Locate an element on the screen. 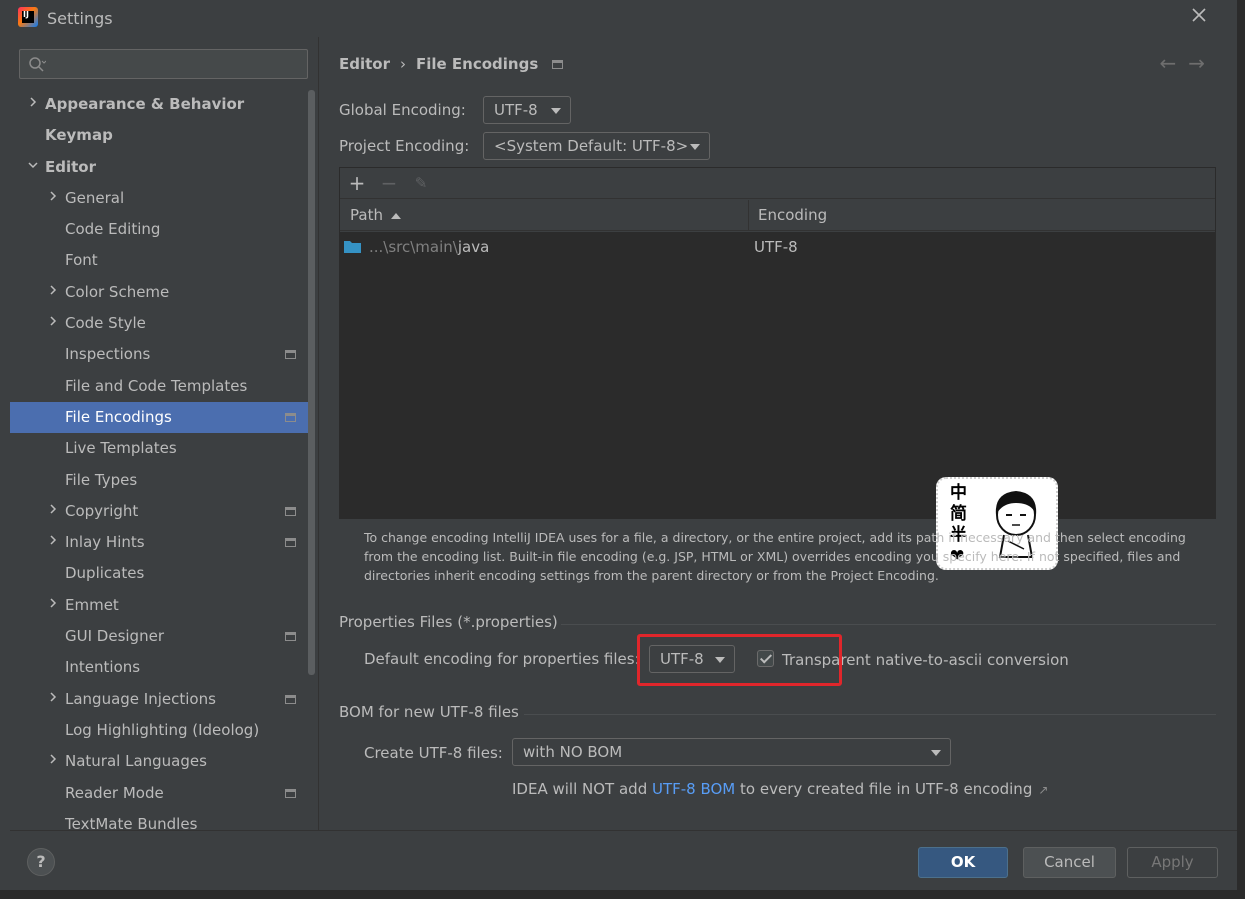 The width and height of the screenshot is (1245, 899). column-header-path-label: Path is located at coordinates (366, 215).